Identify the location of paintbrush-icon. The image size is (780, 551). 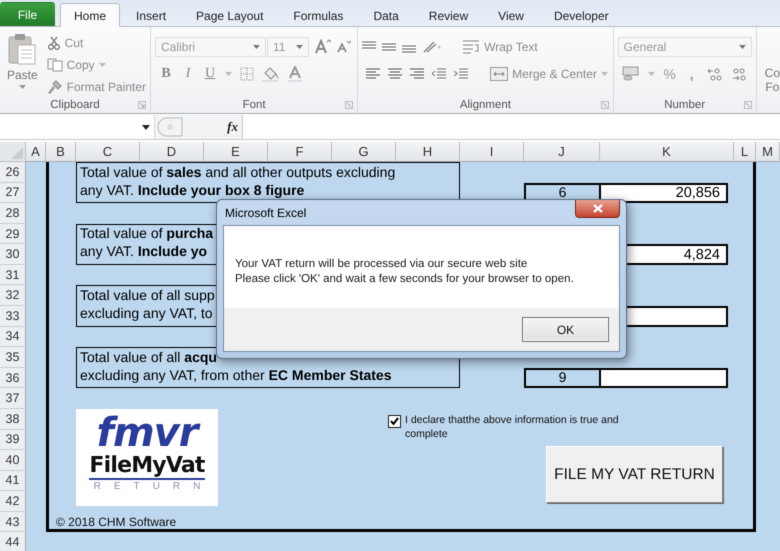
(54, 86).